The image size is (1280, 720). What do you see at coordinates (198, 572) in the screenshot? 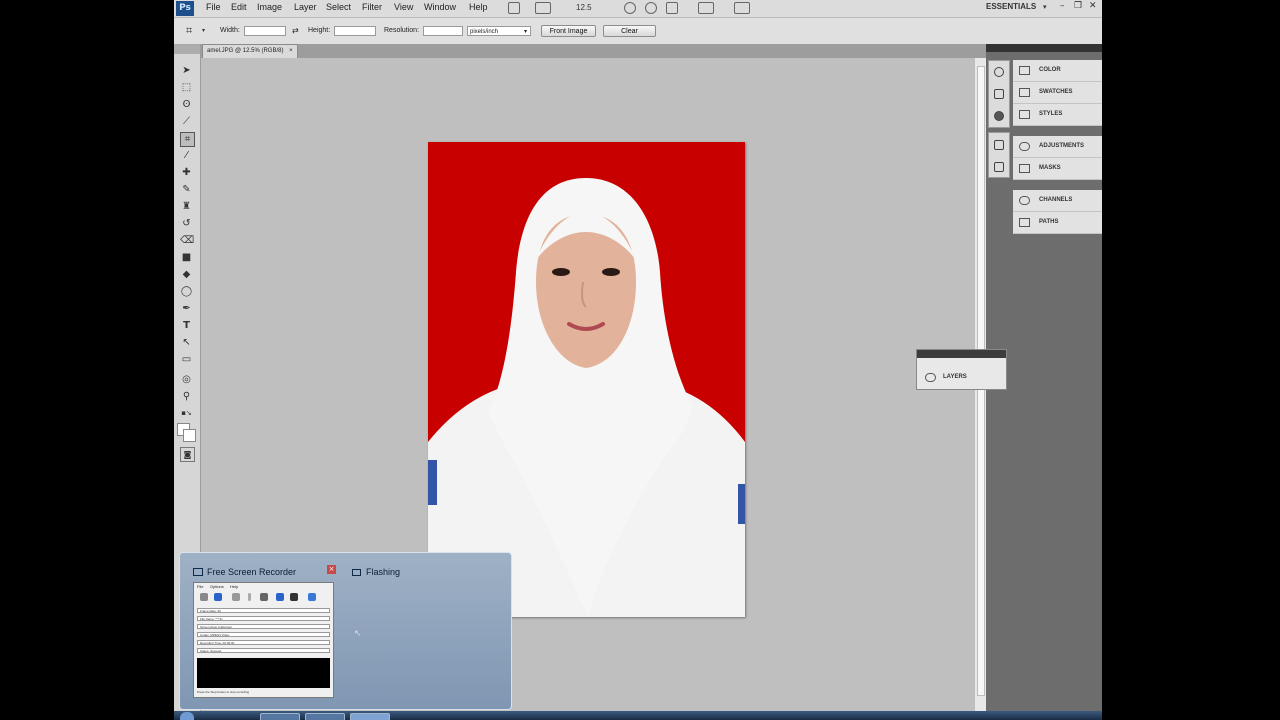
I see `recorder-app-icon` at bounding box center [198, 572].